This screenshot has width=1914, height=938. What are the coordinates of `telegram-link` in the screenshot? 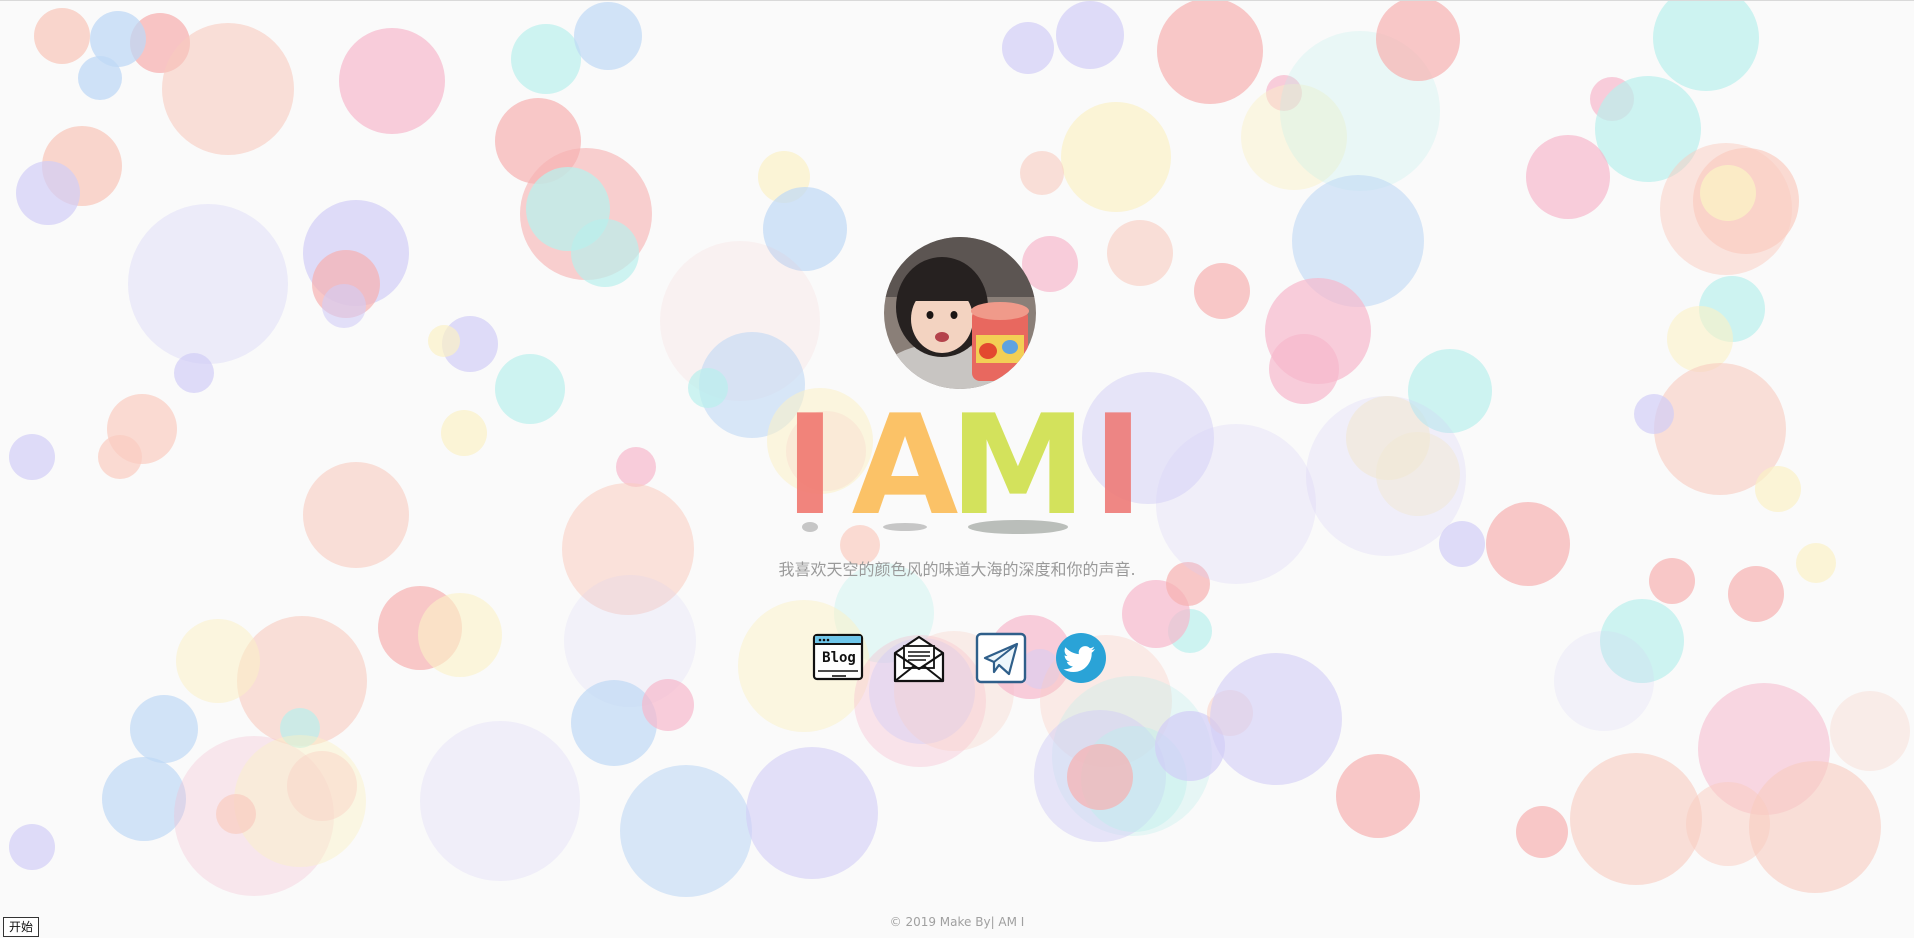 It's located at (1001, 658).